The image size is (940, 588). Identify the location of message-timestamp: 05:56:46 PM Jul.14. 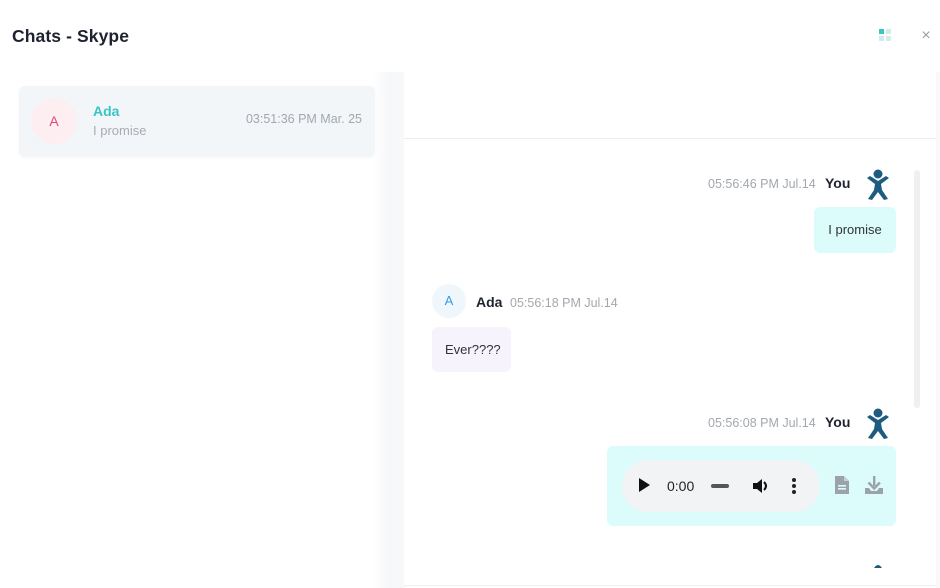
(762, 184).